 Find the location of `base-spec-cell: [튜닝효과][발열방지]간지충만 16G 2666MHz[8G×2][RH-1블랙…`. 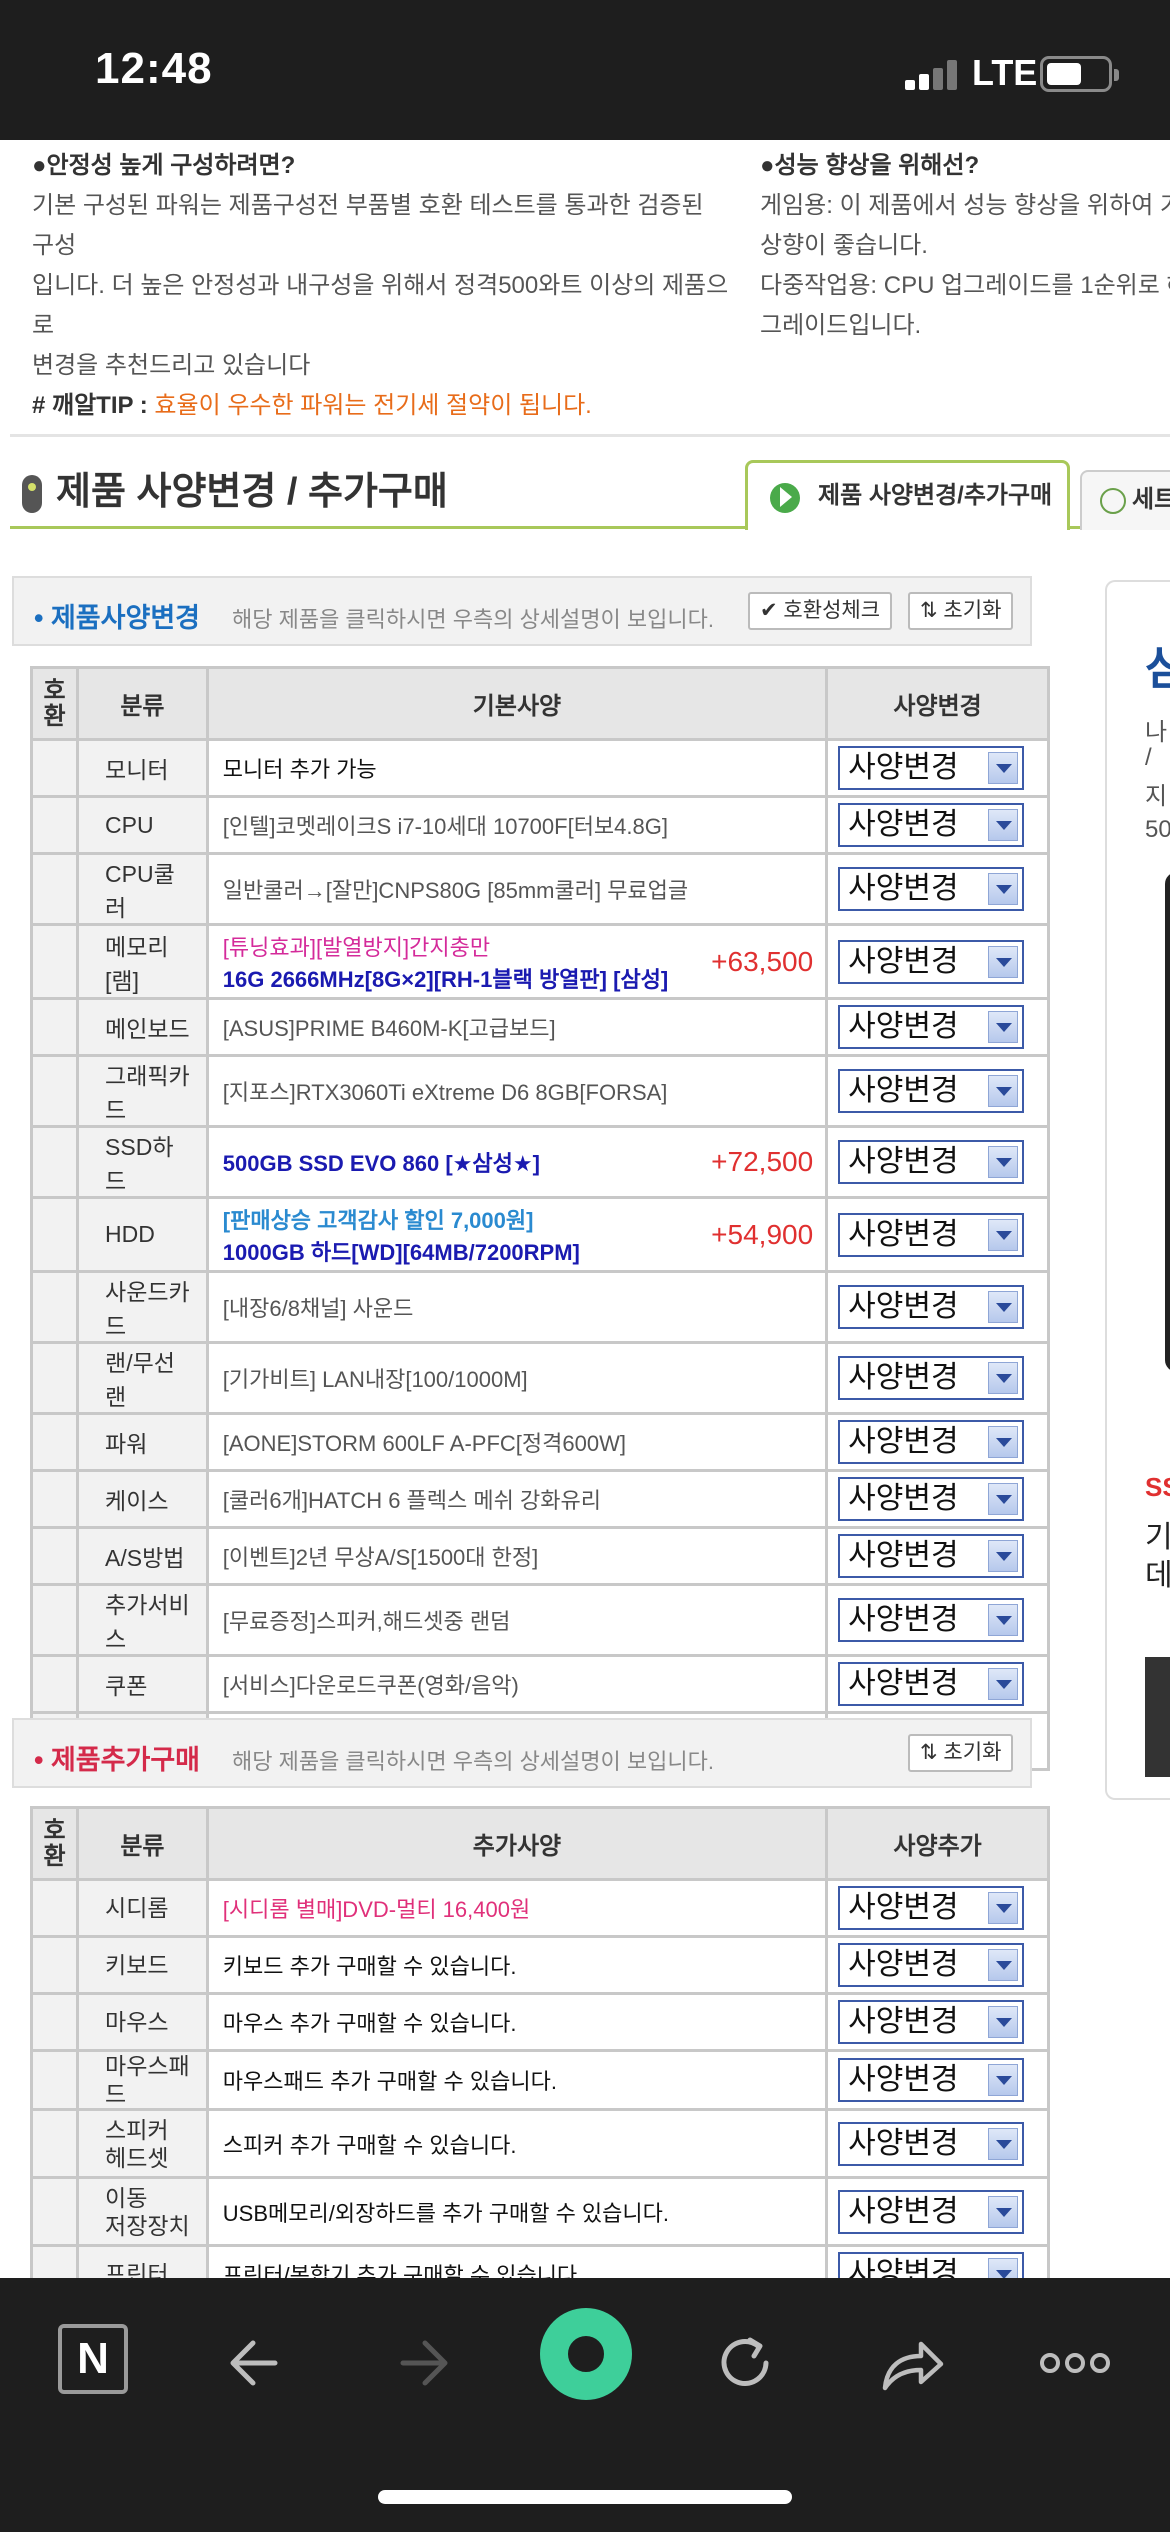

base-spec-cell: [튜닝효과][발열방지]간지충만 16G 2666MHz[8G×2][RH-1블랙… is located at coordinates (517, 961).